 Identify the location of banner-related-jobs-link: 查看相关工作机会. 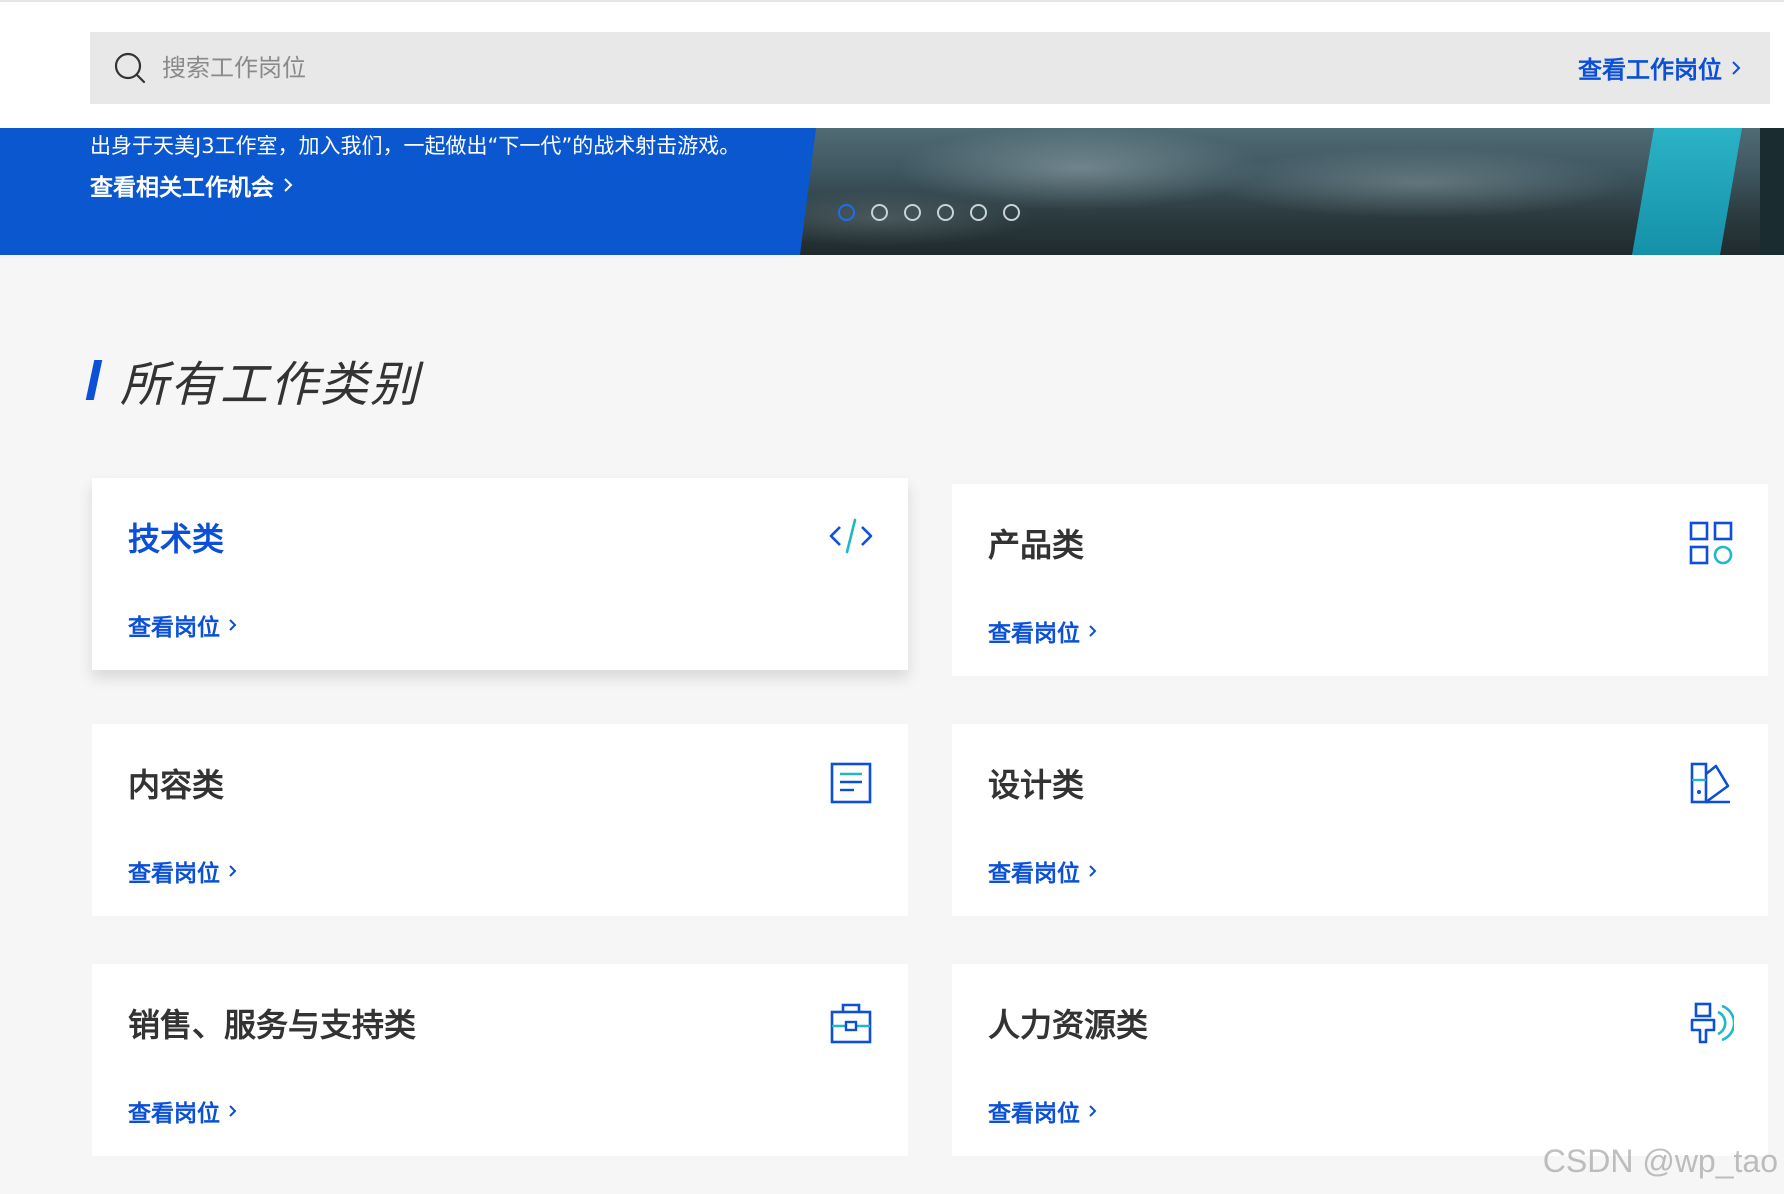
(192, 185).